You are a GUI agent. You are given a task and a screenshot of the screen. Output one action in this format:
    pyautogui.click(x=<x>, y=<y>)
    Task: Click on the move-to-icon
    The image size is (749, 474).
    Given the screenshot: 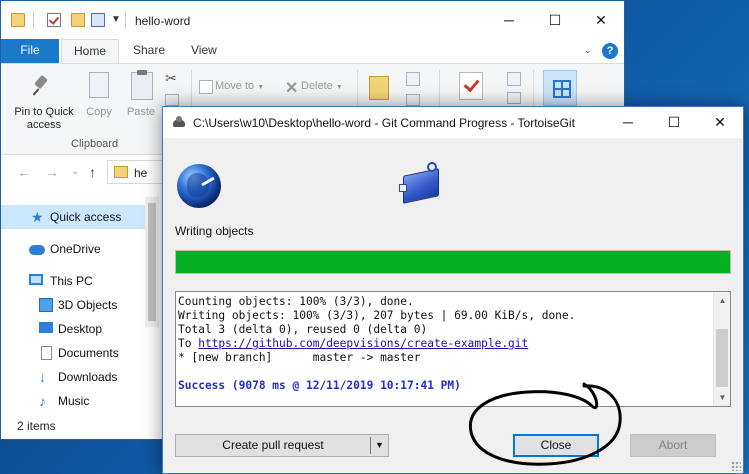 What is the action you would take?
    pyautogui.click(x=206, y=87)
    